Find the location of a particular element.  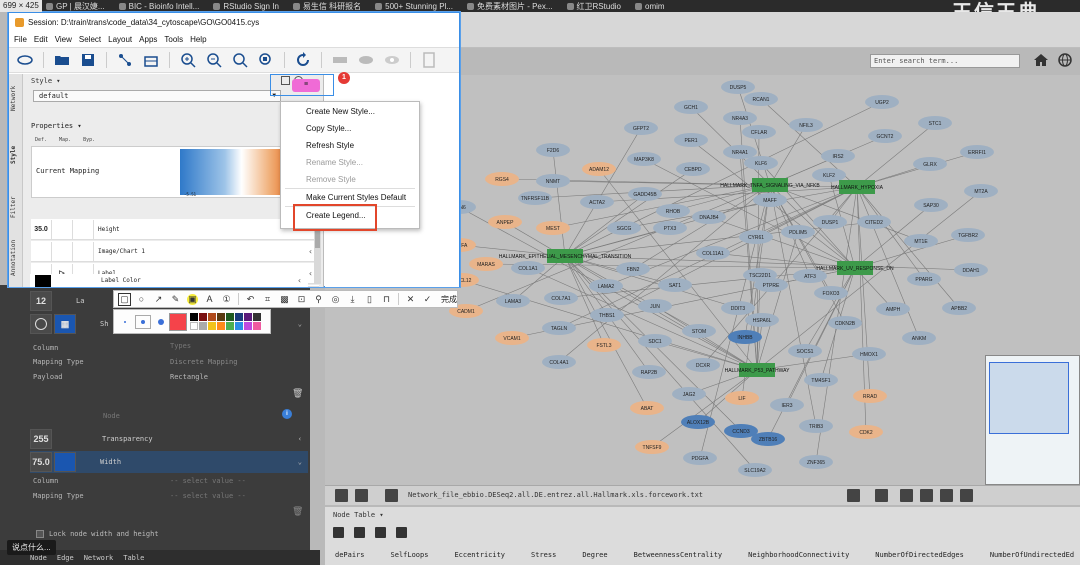

table-column-header: SelfLoops is located at coordinates (423, 558).